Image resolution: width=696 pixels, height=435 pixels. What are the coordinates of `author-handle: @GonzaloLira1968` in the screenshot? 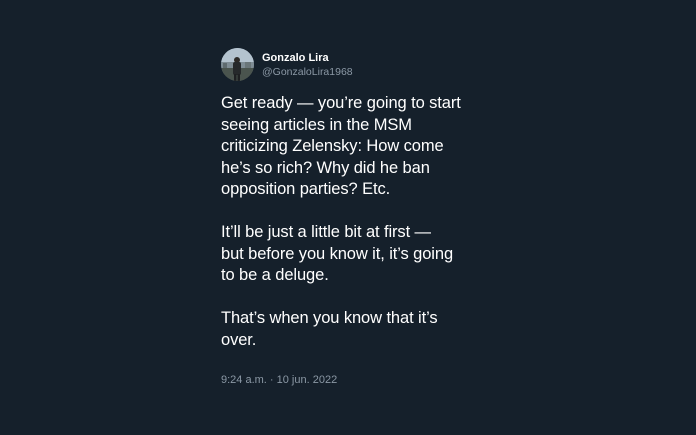 It's located at (307, 72).